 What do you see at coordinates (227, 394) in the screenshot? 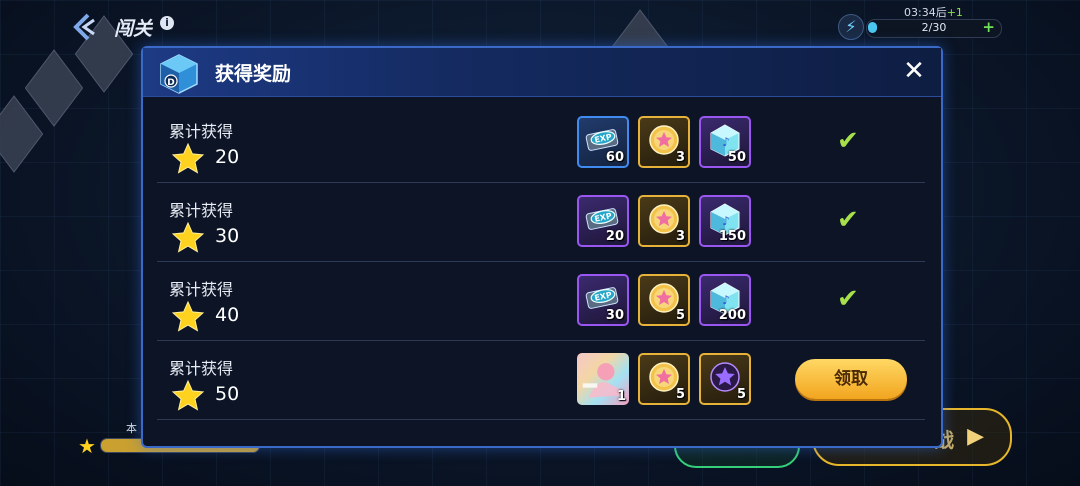
I see `star-count: 50` at bounding box center [227, 394].